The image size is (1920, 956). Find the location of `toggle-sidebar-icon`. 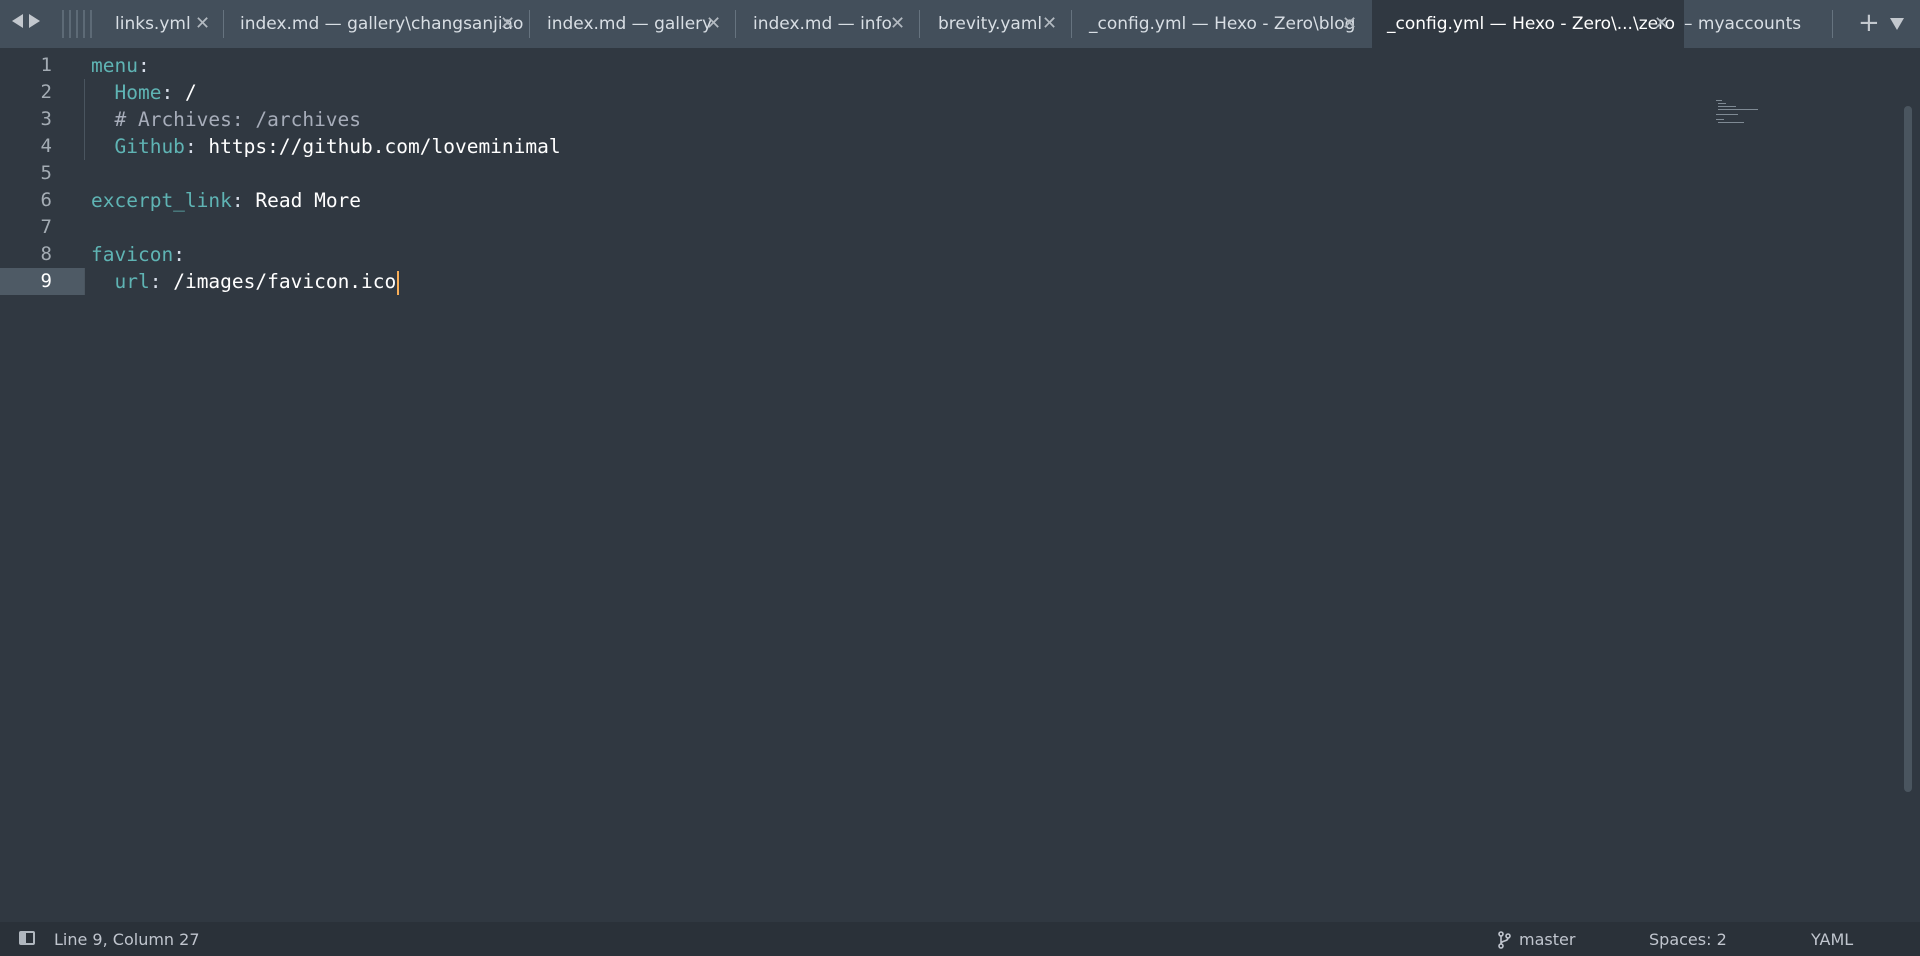

toggle-sidebar-icon is located at coordinates (27, 938).